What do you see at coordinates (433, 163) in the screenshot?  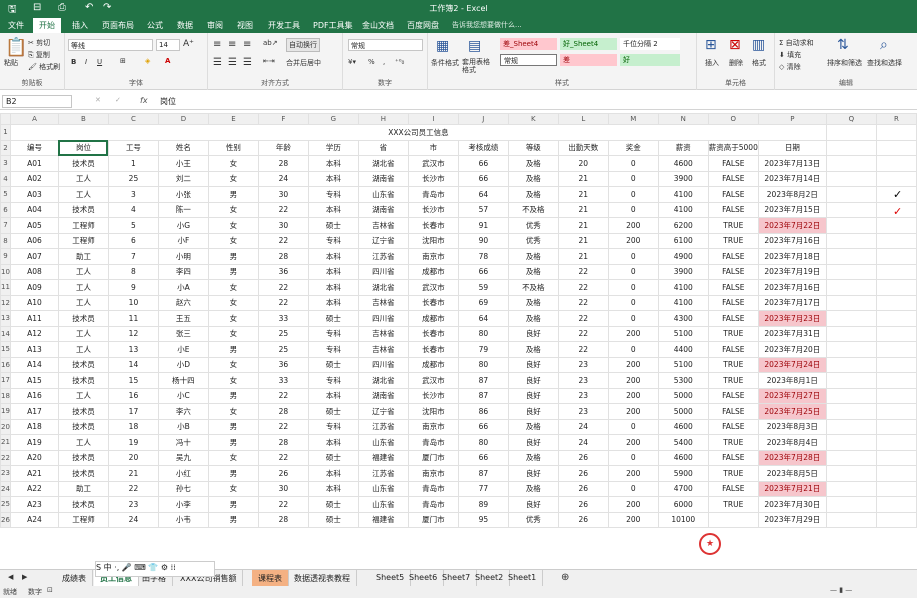 I see `data-cell: 武汉市` at bounding box center [433, 163].